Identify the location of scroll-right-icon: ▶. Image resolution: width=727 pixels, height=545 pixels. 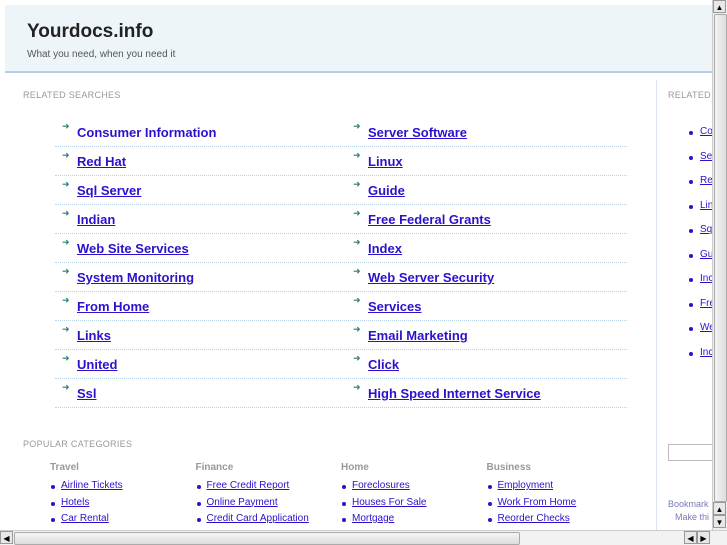
(703, 537).